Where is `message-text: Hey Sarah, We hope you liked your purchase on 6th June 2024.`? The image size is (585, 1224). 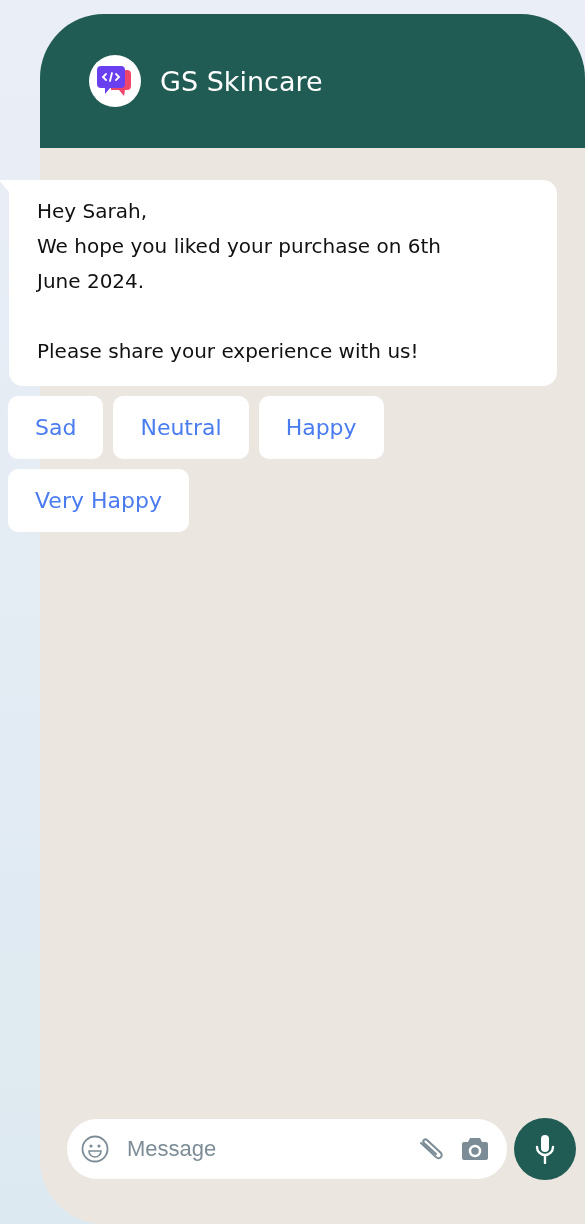 message-text: Hey Sarah, We hope you liked your purchase on 6th June 2024. is located at coordinates (239, 246).